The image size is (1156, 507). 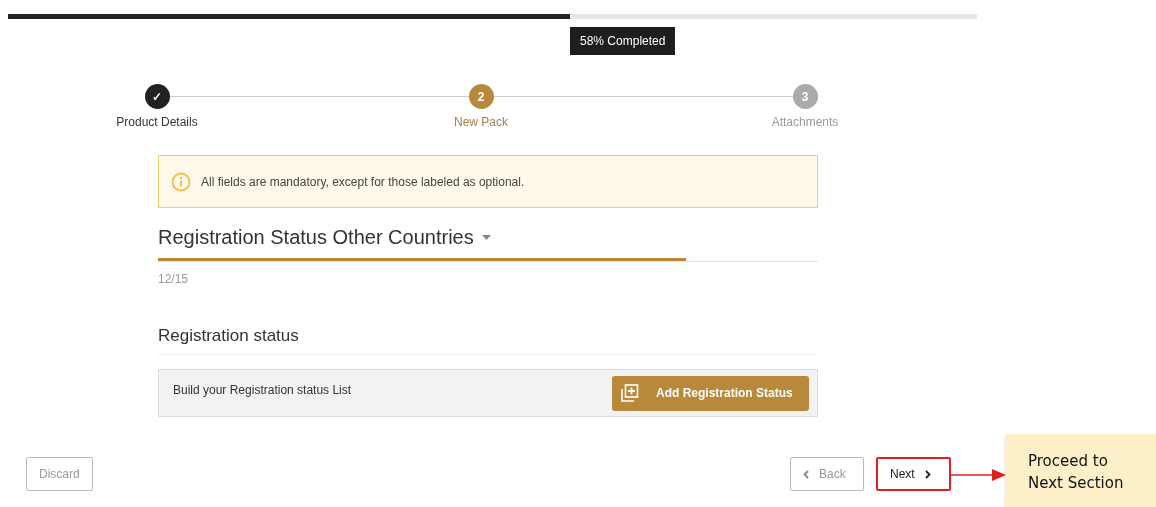 I want to click on info-icon, so click(x=181, y=181).